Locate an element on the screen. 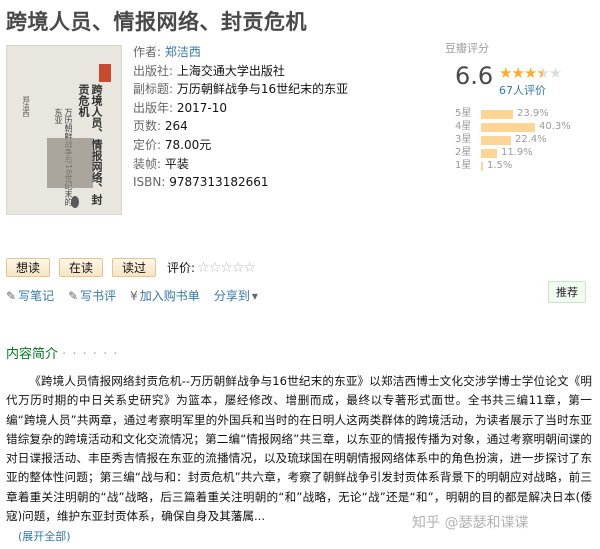 Image resolution: width=600 pixels, height=549 pixels. want-to-read-button: 想读 is located at coordinates (28, 267).